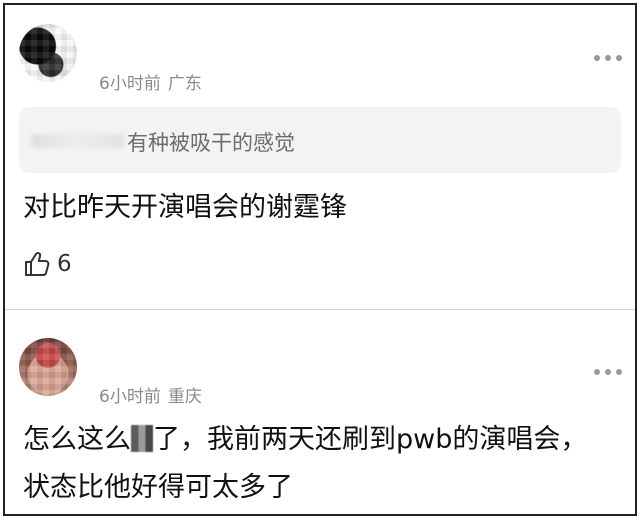 This screenshot has height=522, width=640. I want to click on comment-text-segment: 了，我前两天还刷到pwb的演唱会，, so click(370, 439).